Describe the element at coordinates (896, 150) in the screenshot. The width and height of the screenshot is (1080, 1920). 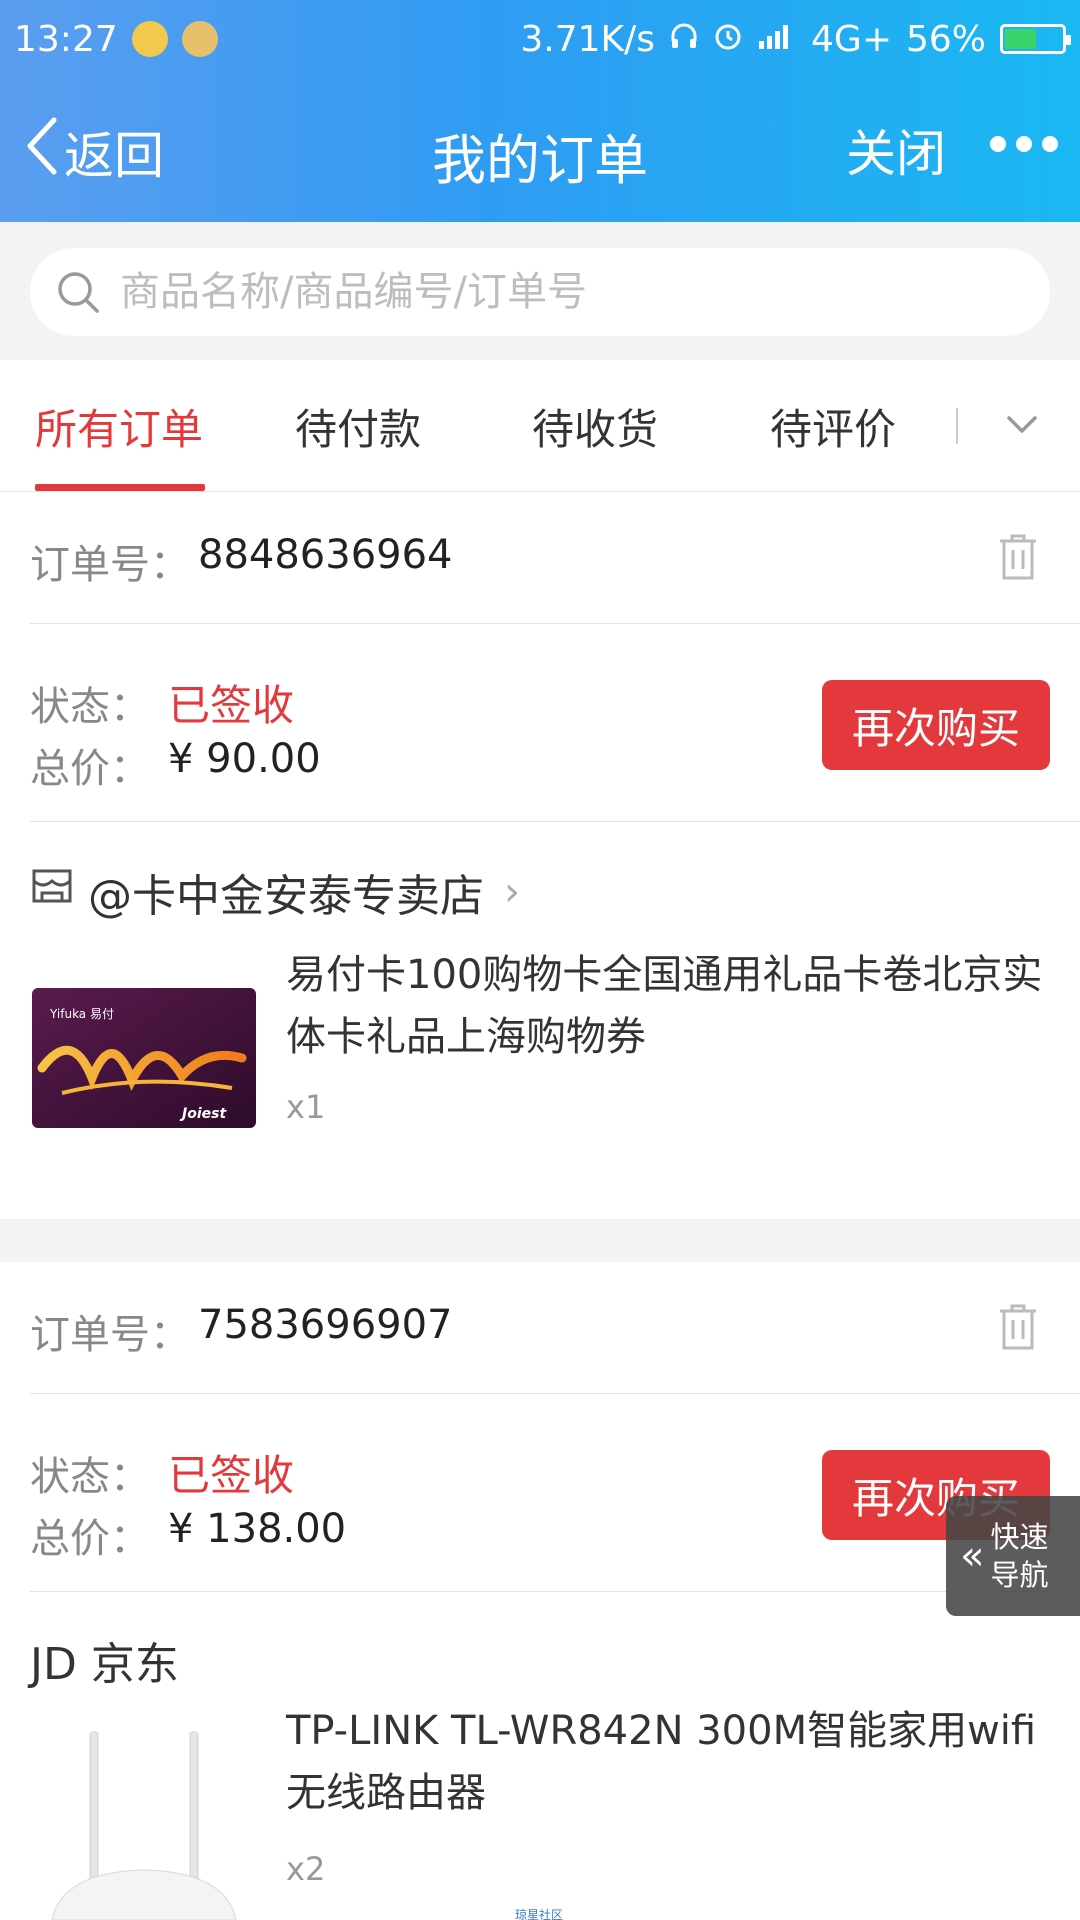
I see `close-button: 关闭` at that location.